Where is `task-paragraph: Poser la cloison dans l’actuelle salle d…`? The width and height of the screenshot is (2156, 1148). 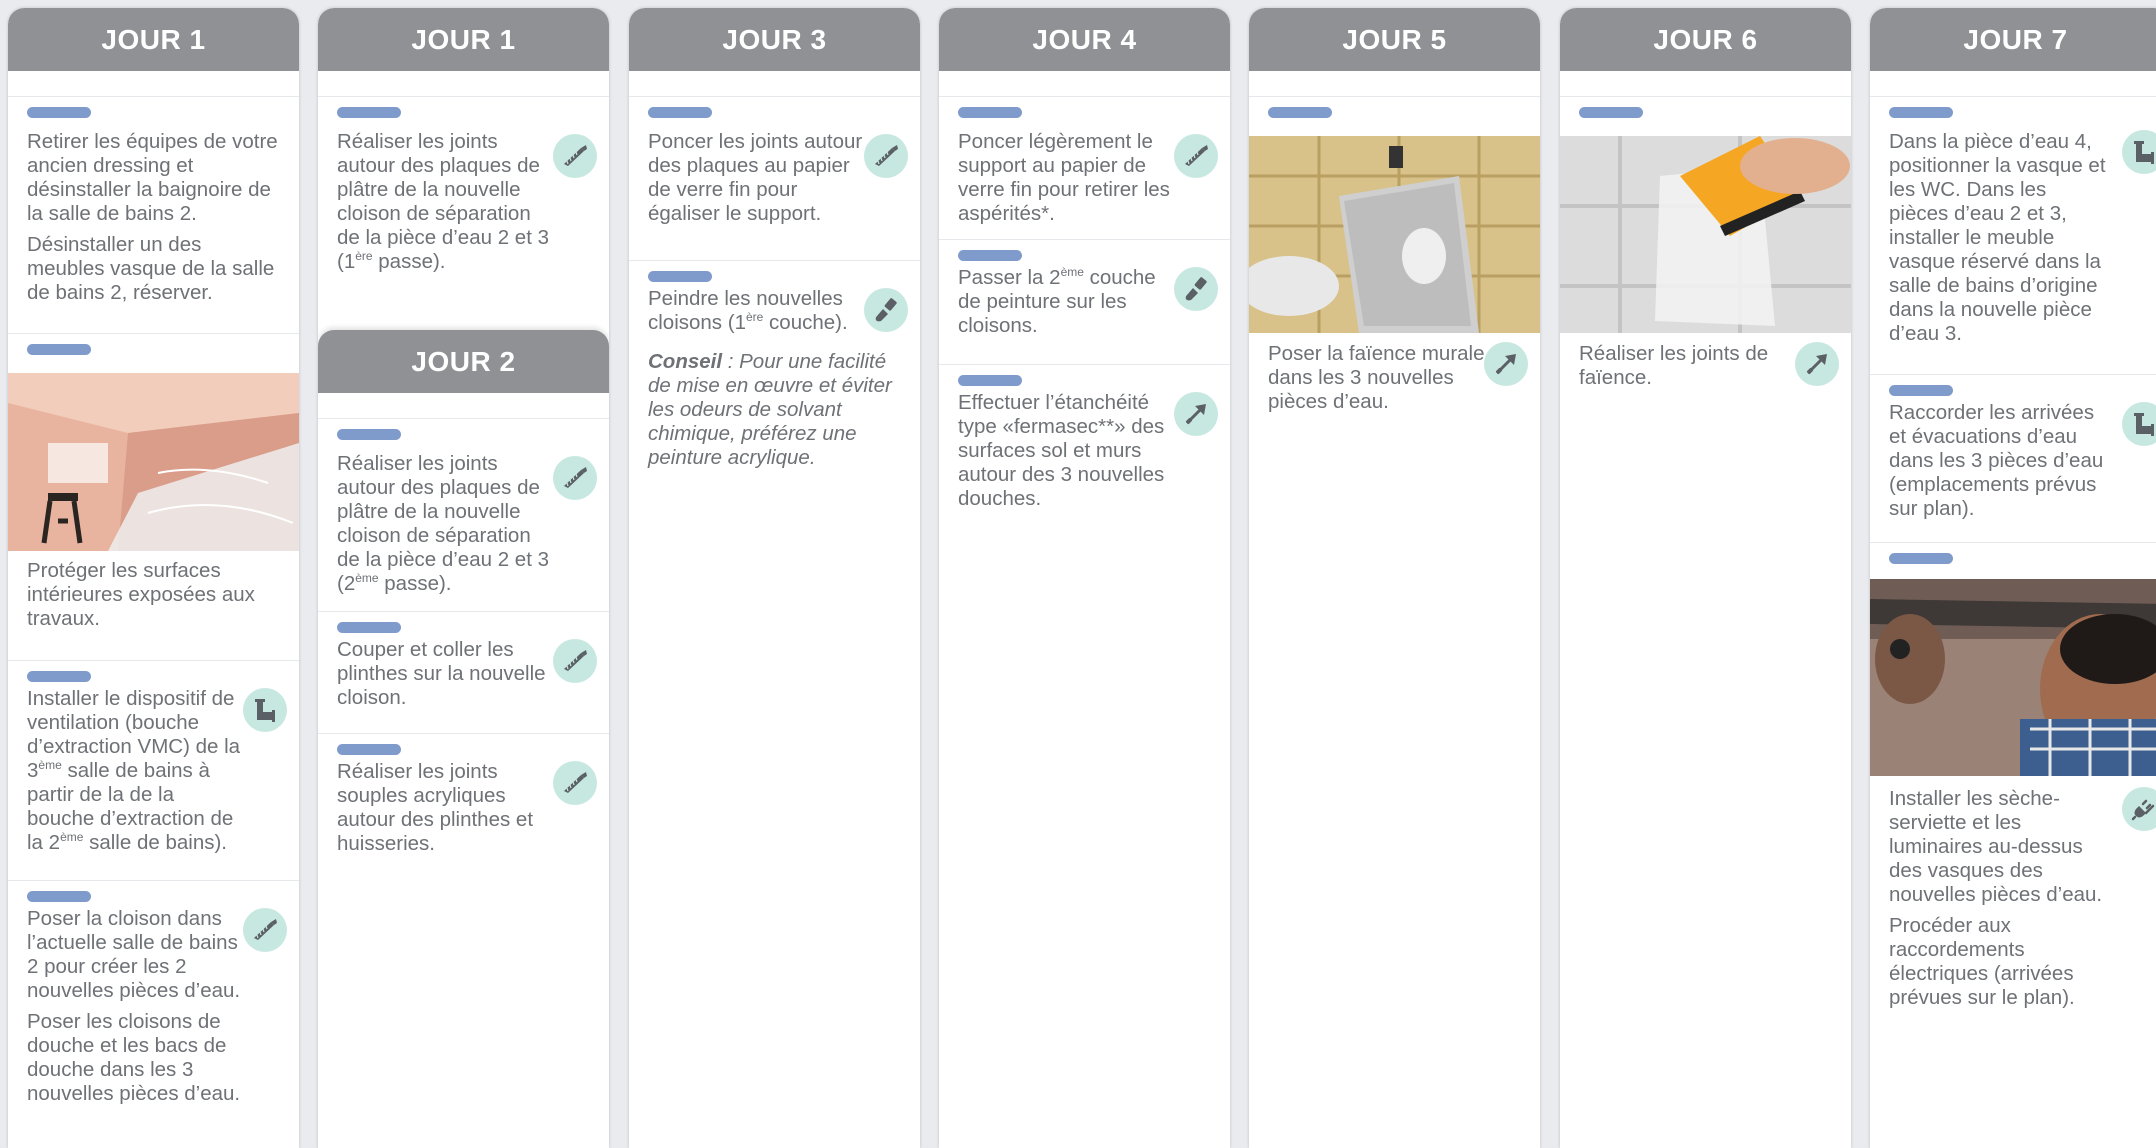
task-paragraph: Poser la cloison dans l’actuelle salle d… is located at coordinates (134, 954).